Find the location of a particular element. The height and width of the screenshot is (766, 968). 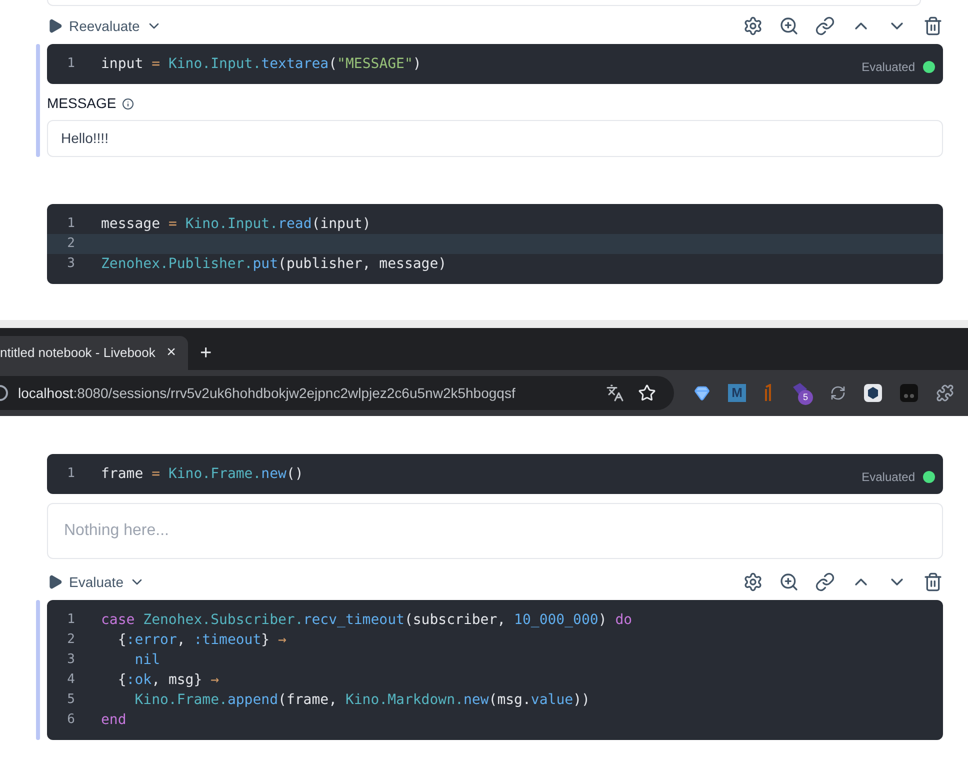

line-number: 4 is located at coordinates (71, 680).